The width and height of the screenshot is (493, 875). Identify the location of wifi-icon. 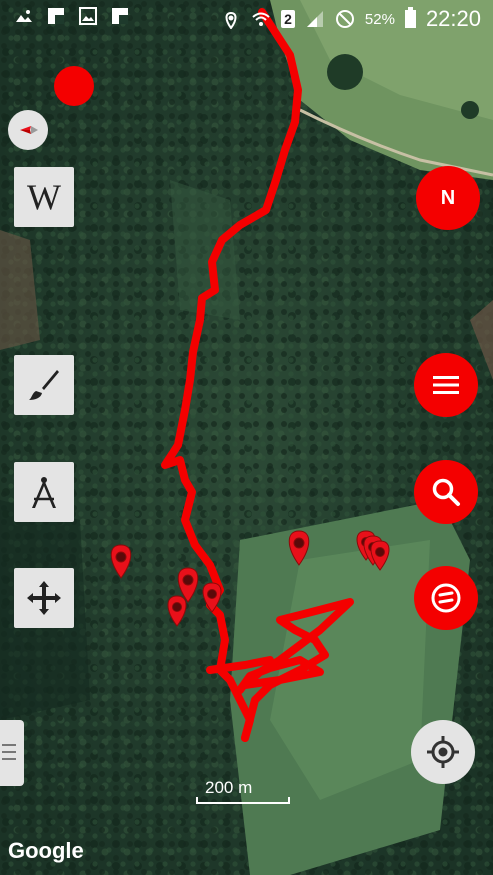
(261, 19).